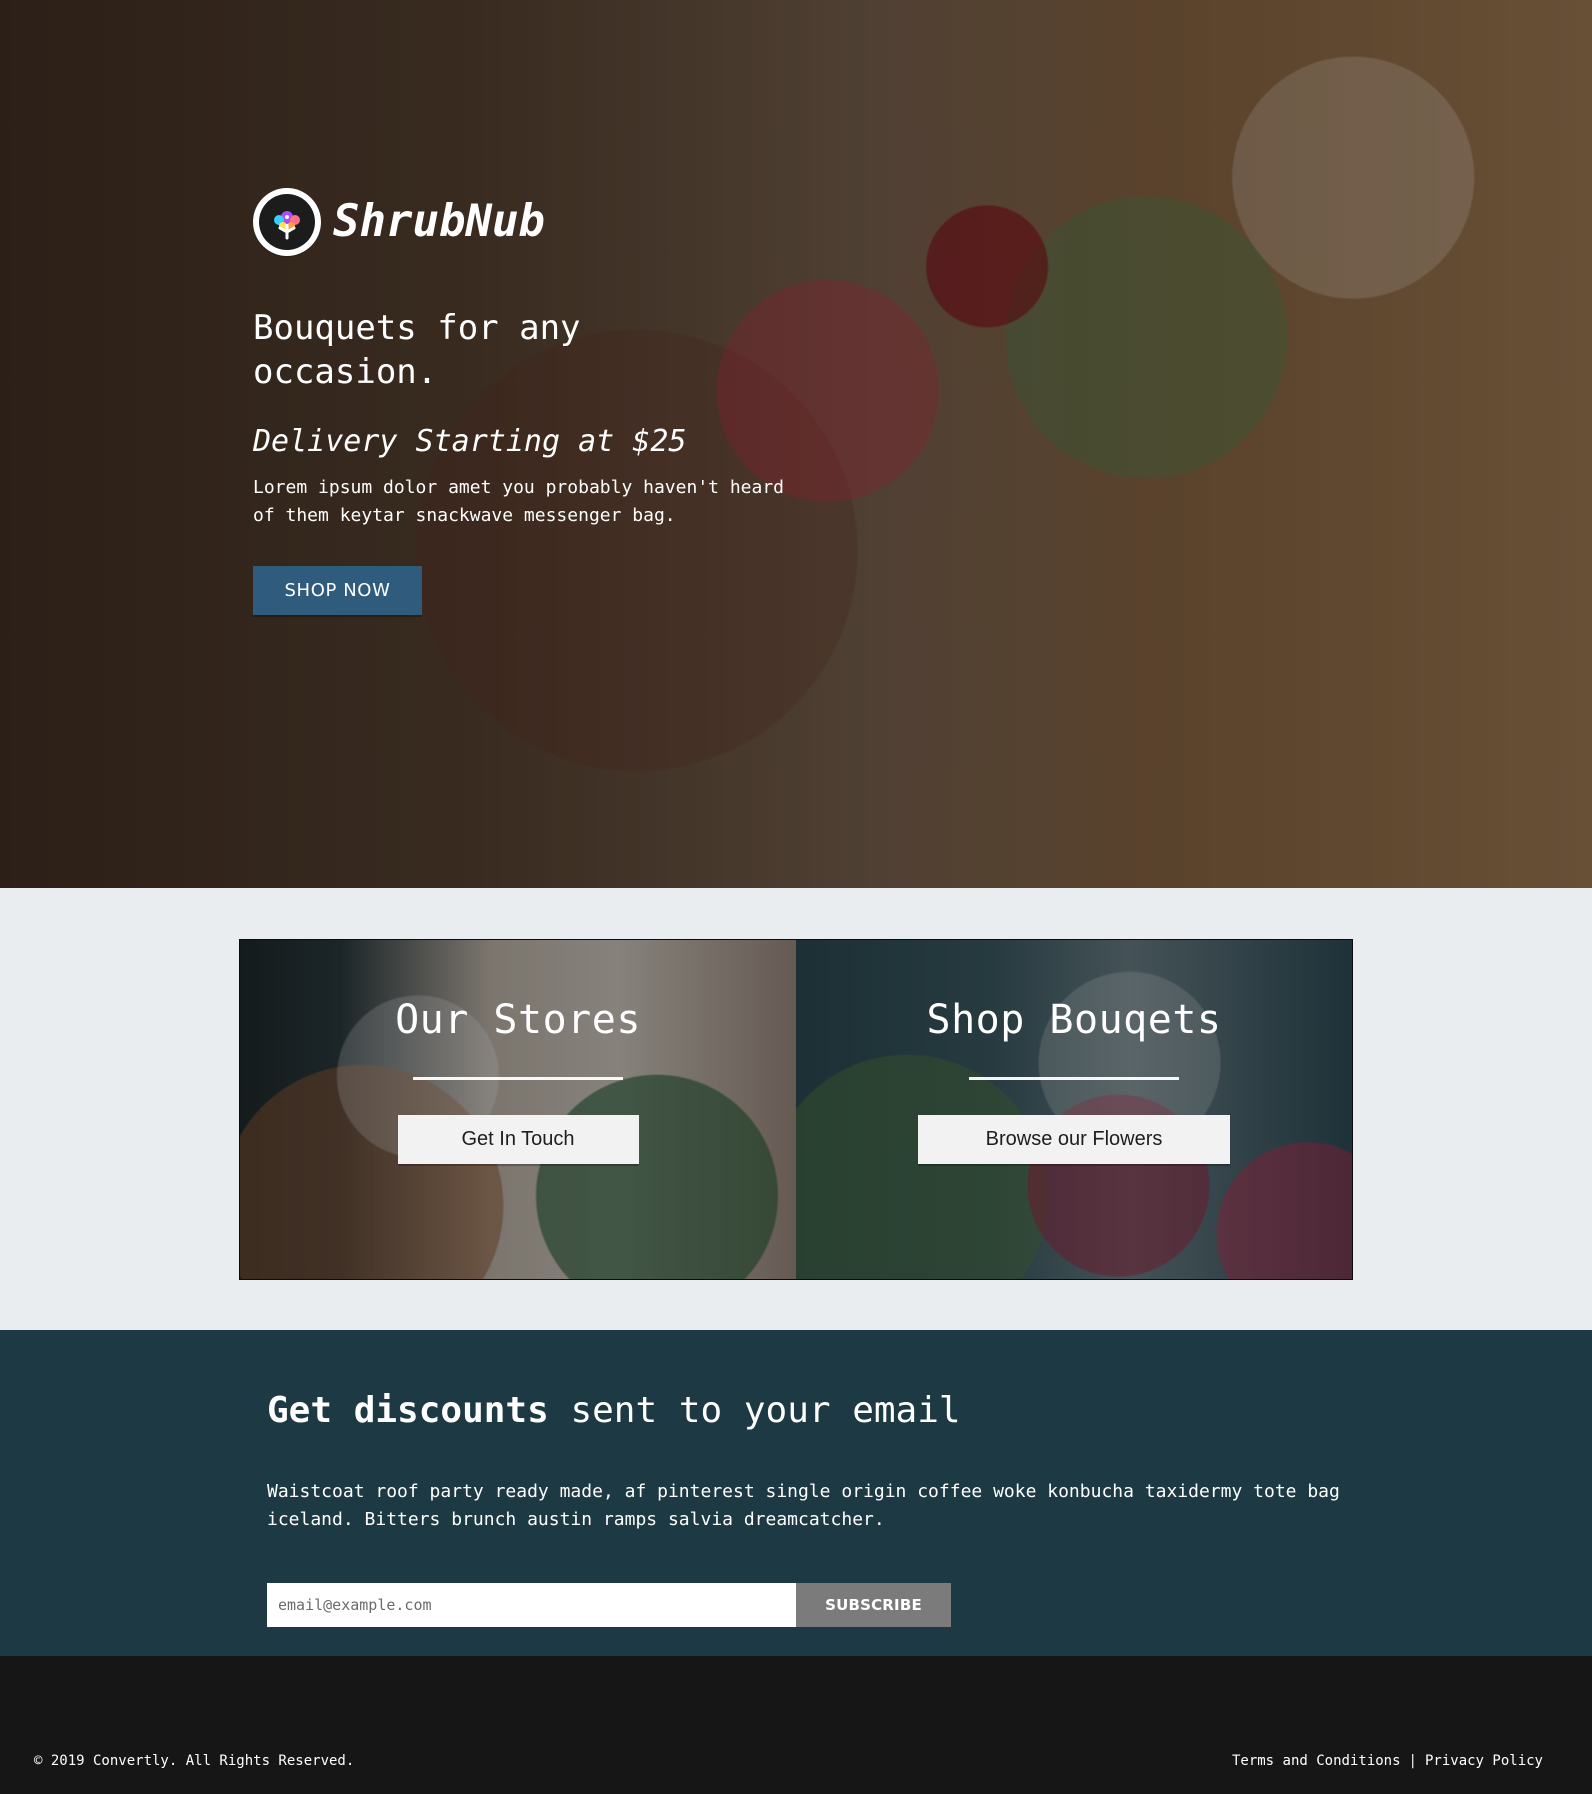 The height and width of the screenshot is (1794, 1592). I want to click on footer-links: Terms and Conditions | Privacy Policy, so click(1387, 1761).